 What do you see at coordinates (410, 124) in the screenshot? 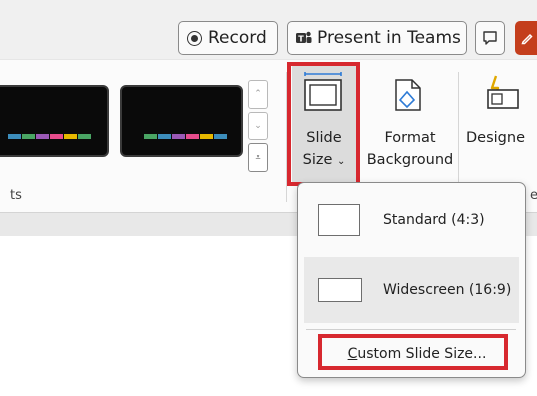
I see `format-background-button: Format Background` at bounding box center [410, 124].